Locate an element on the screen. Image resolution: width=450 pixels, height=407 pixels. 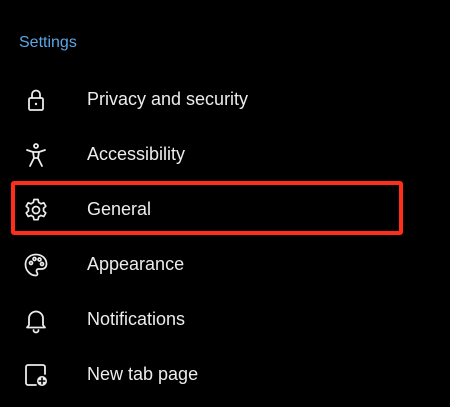
menu-item-label: Privacy and security is located at coordinates (168, 99).